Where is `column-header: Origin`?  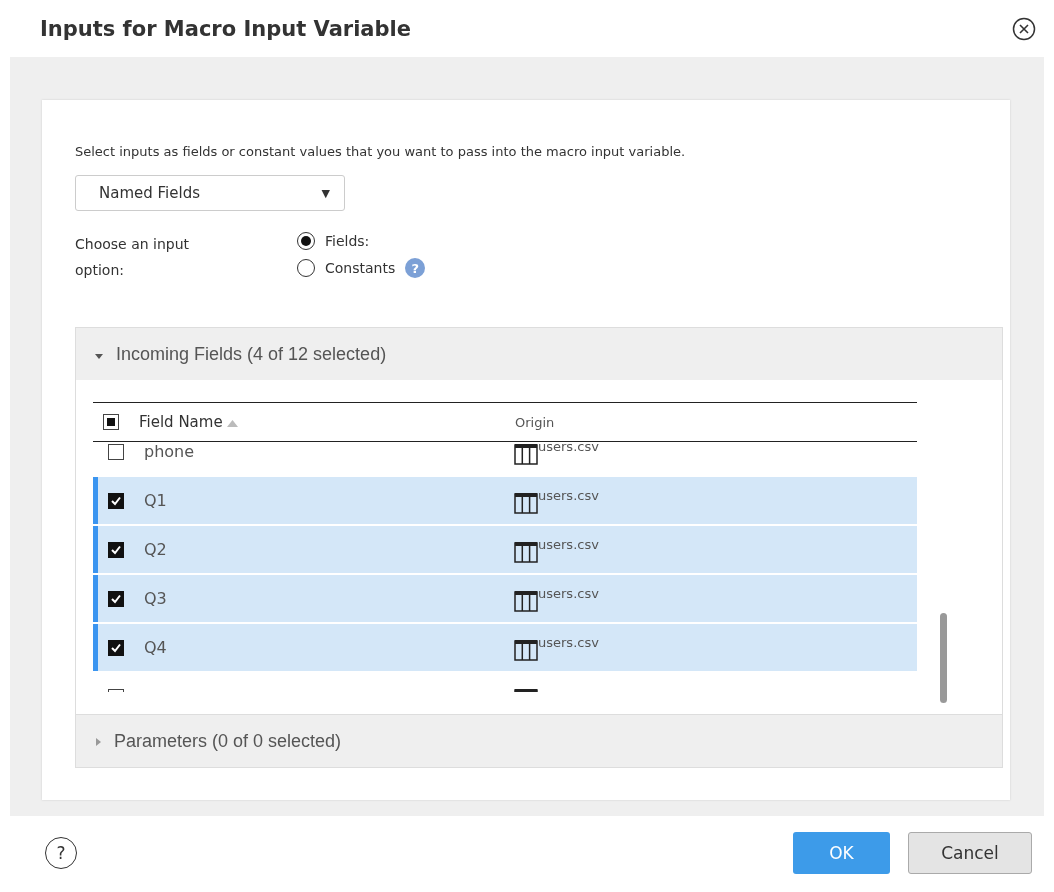 column-header: Origin is located at coordinates (535, 422).